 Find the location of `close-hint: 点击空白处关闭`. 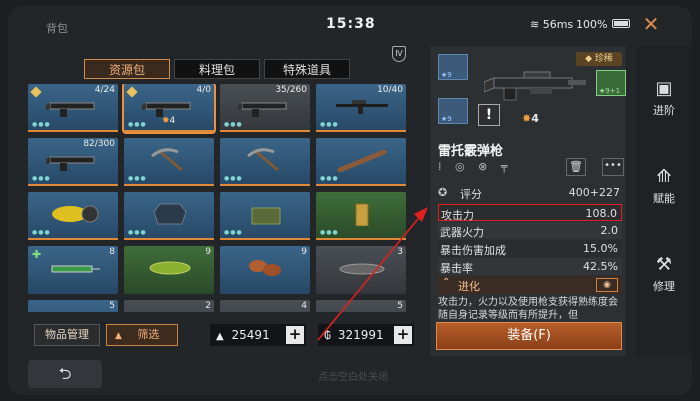

close-hint: 点击空白处关闭 is located at coordinates (353, 377).